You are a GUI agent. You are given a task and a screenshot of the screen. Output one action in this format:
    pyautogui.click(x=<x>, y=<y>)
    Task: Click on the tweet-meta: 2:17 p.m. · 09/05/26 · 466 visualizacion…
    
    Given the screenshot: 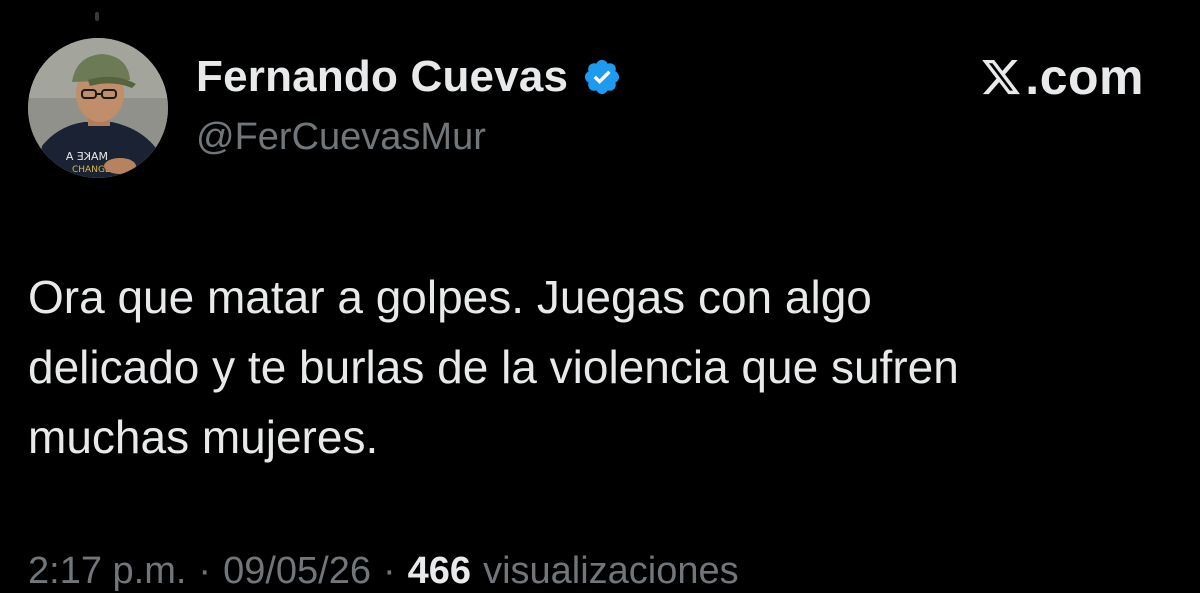 What is the action you would take?
    pyautogui.click(x=383, y=571)
    